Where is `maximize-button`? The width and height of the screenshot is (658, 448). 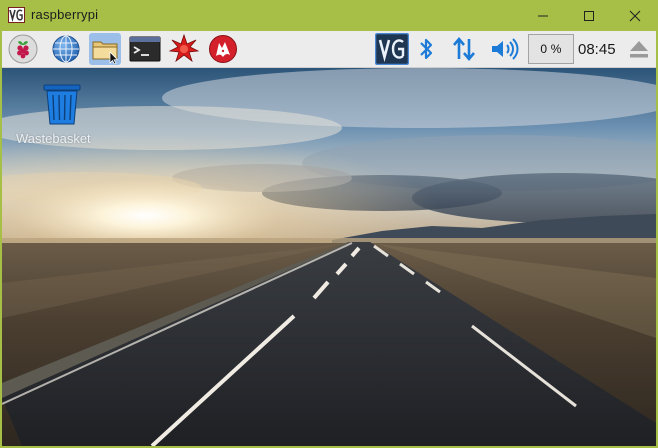
maximize-button is located at coordinates (589, 15).